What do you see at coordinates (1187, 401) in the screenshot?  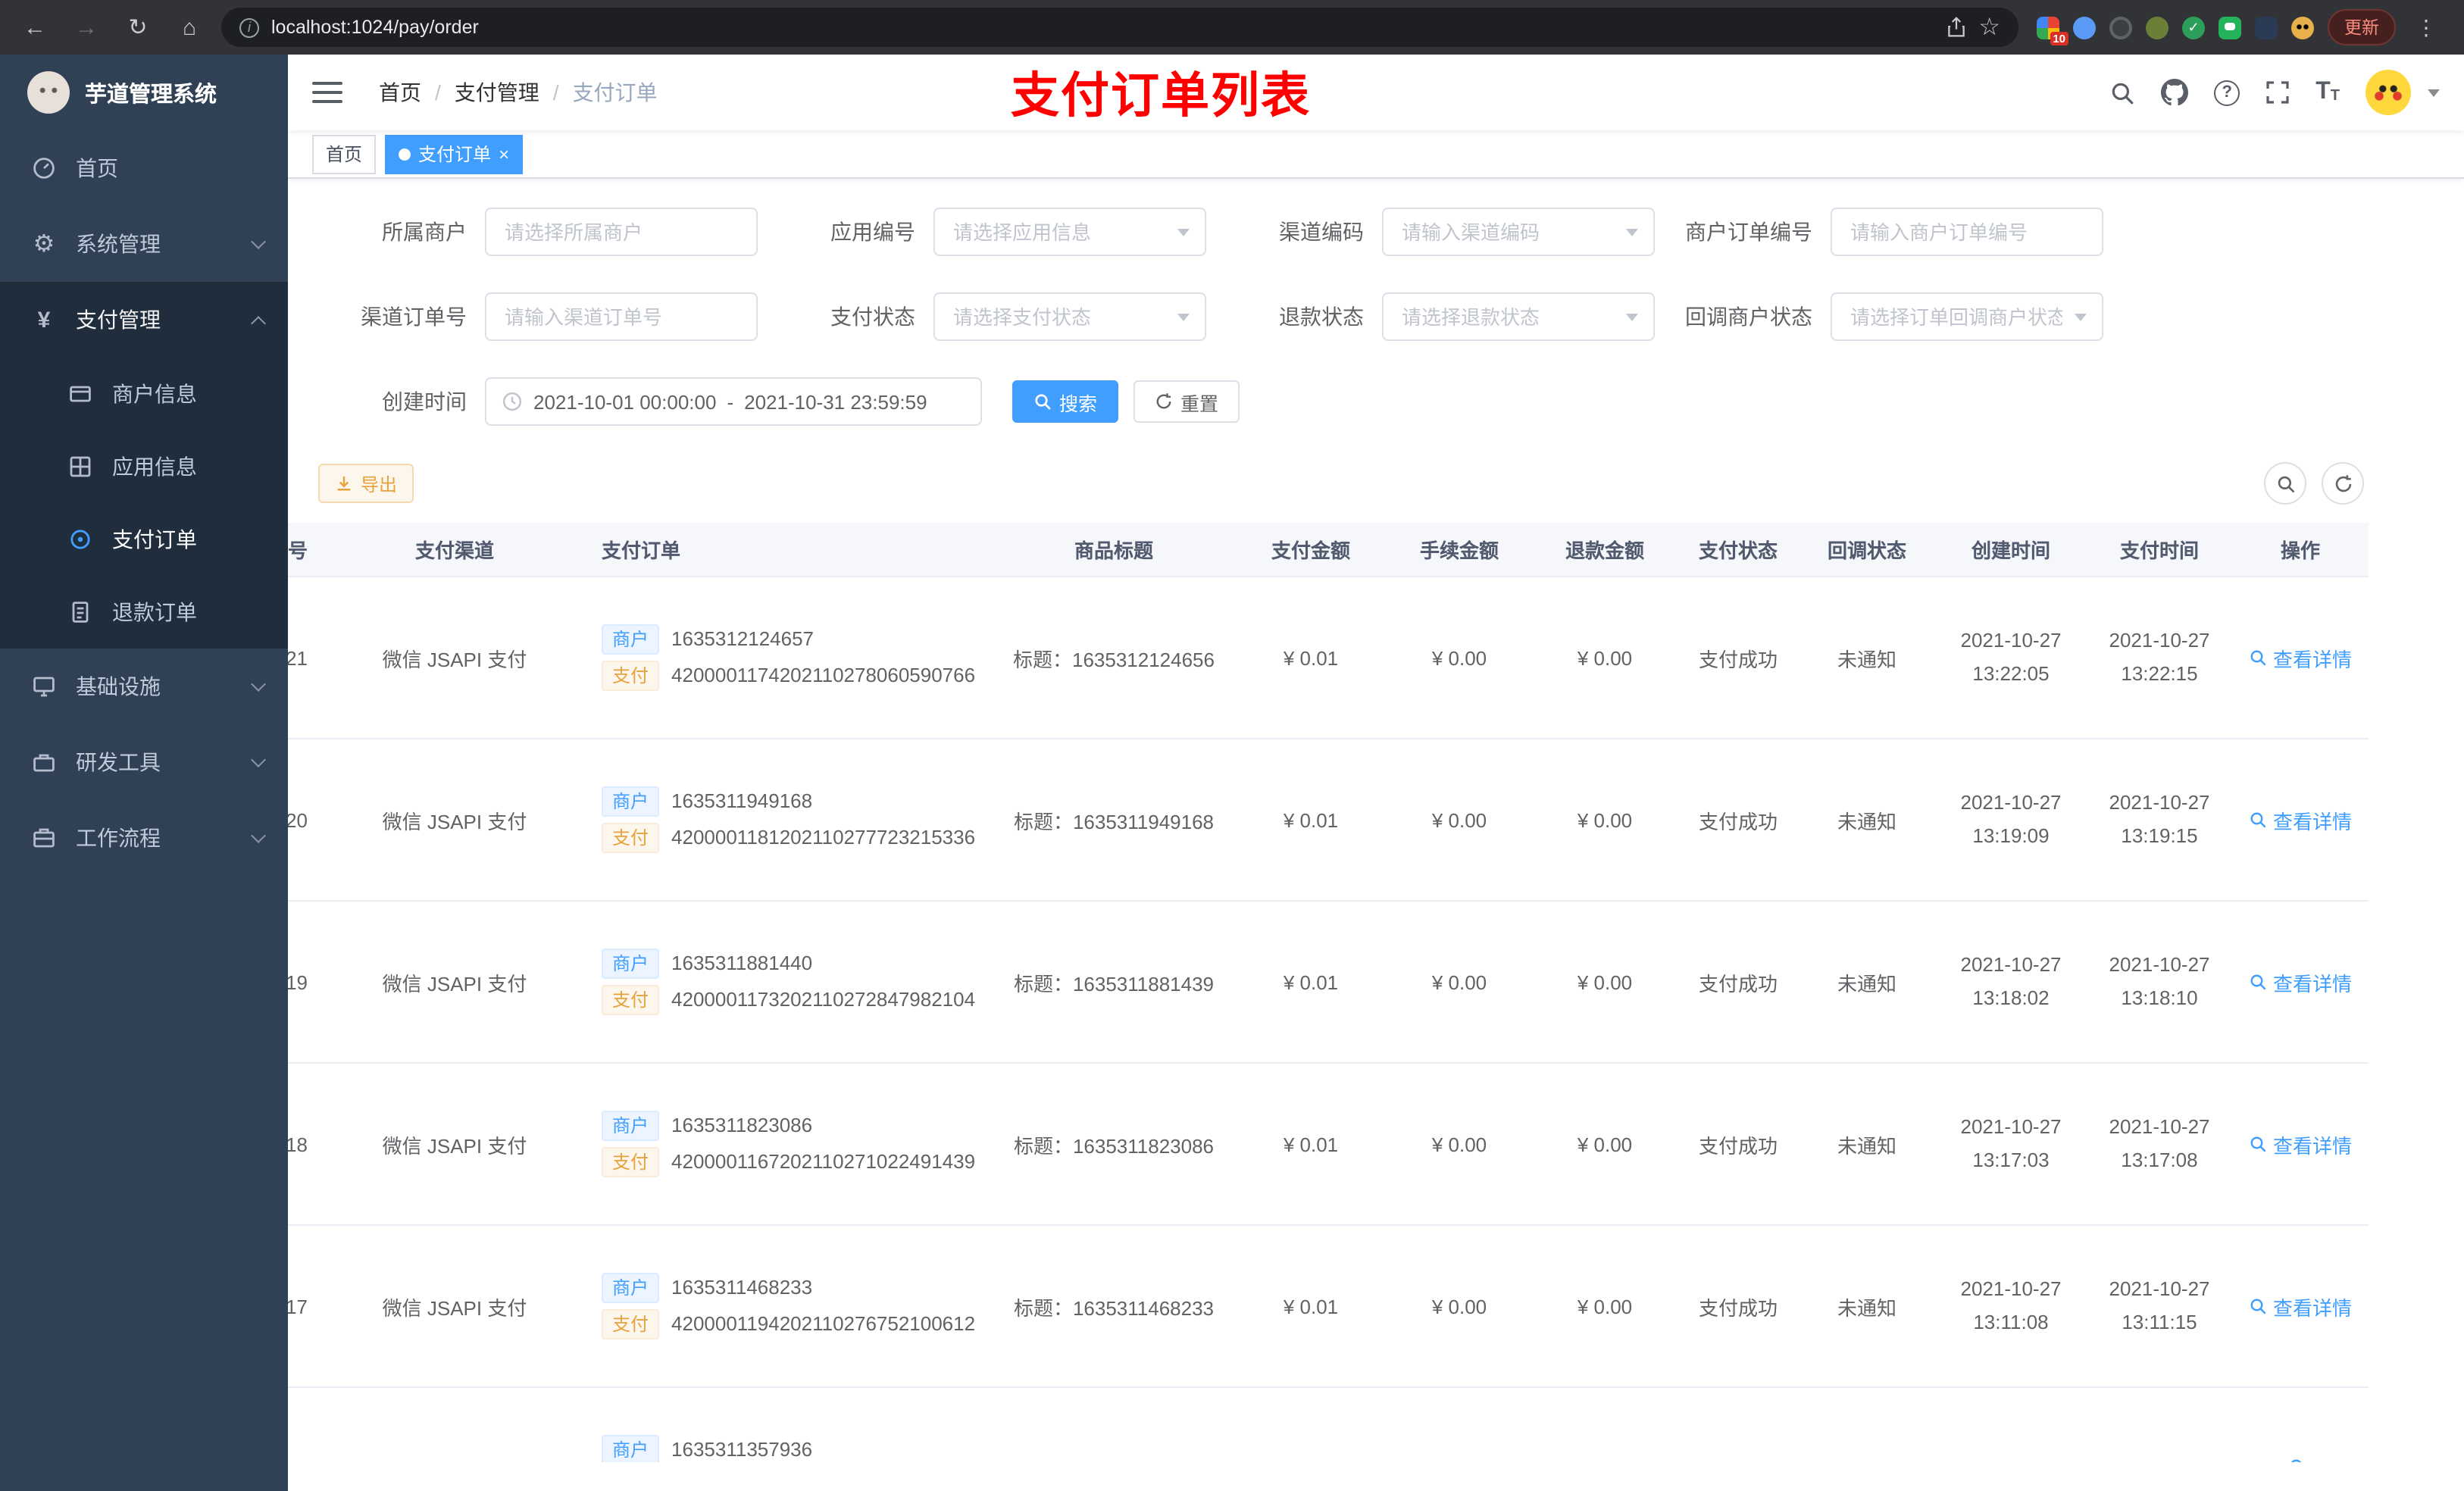 I see `reset-button: 重置` at bounding box center [1187, 401].